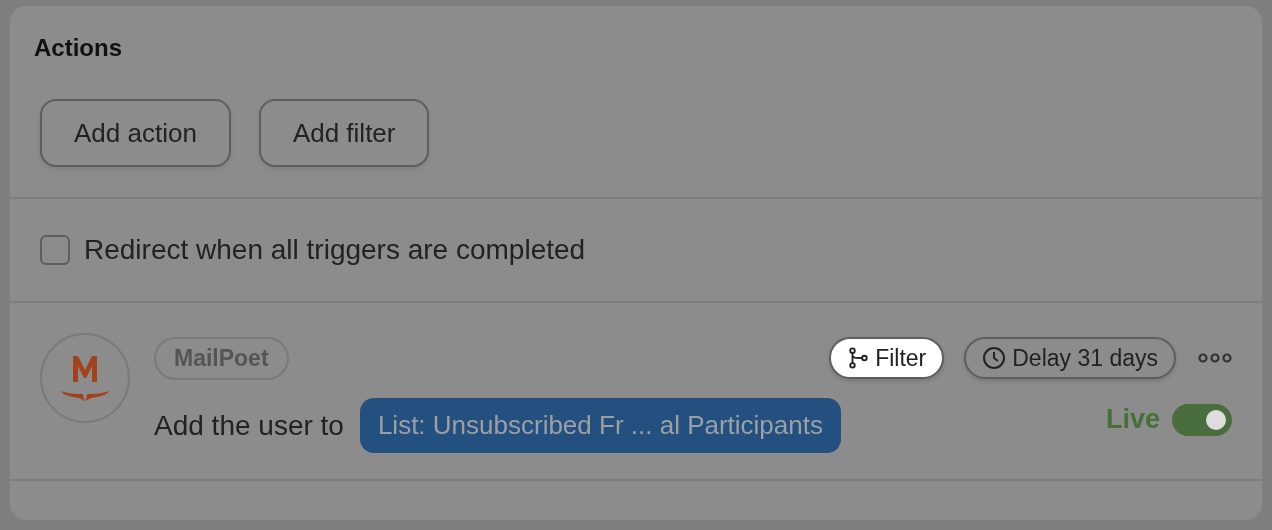 This screenshot has height=530, width=1272. I want to click on filter-button: Filter, so click(887, 358).